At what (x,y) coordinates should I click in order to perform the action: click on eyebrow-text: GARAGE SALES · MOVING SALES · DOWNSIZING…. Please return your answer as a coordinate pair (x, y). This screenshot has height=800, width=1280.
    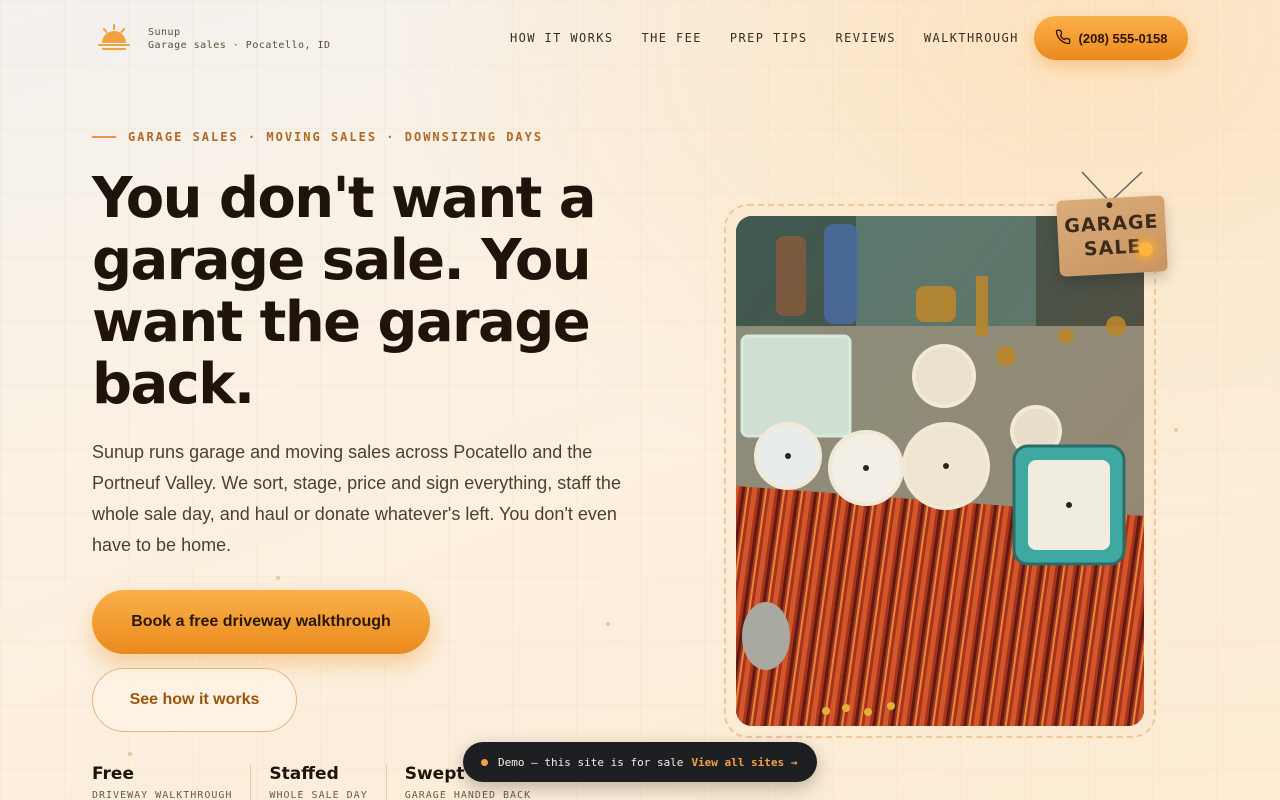
    Looking at the image, I should click on (336, 137).